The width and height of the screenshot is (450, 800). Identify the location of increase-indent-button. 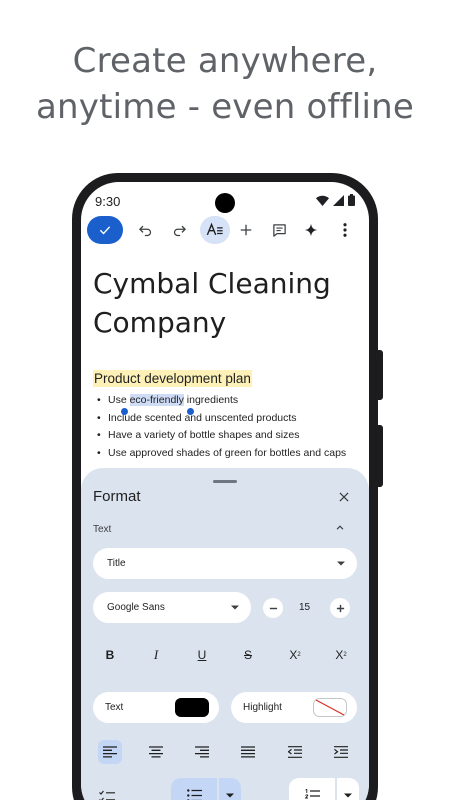
(341, 752).